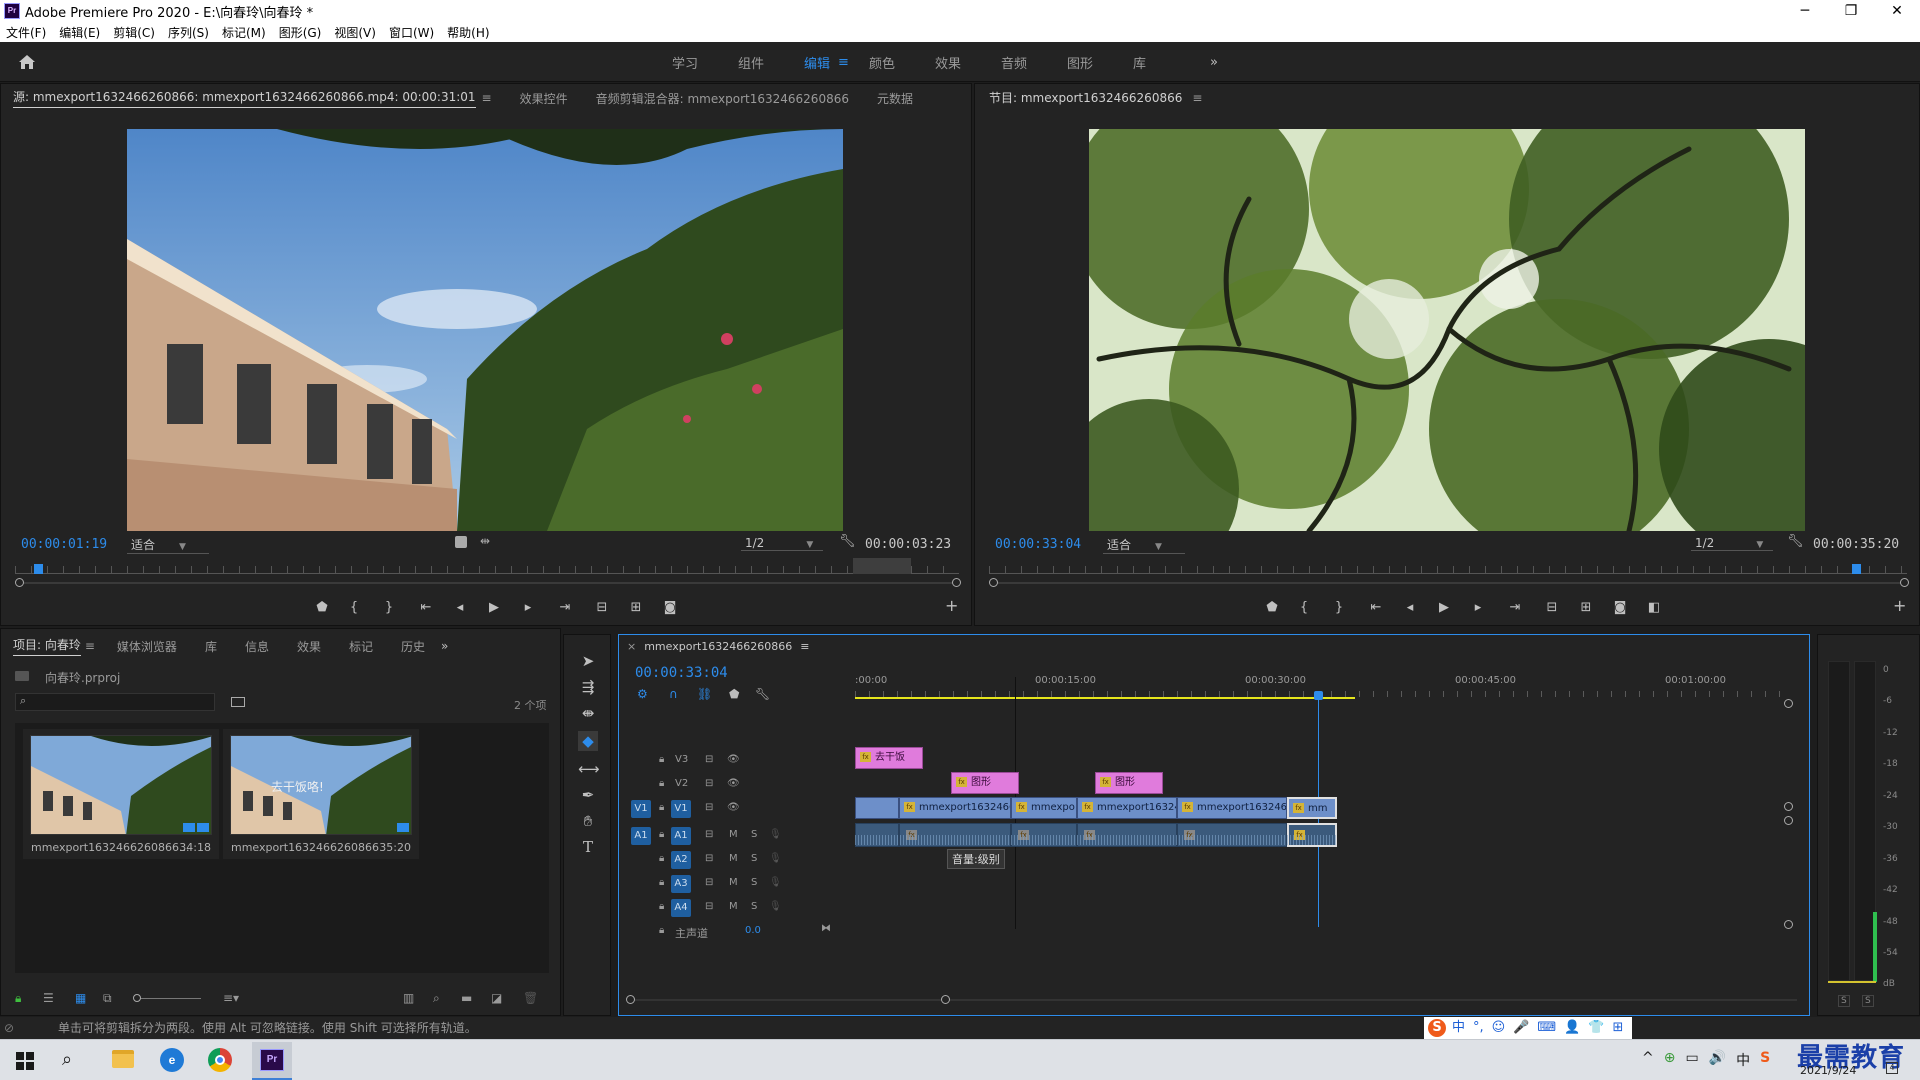  What do you see at coordinates (1232, 808) in the screenshot?
I see `video-clip: fx mmexport1632466` at bounding box center [1232, 808].